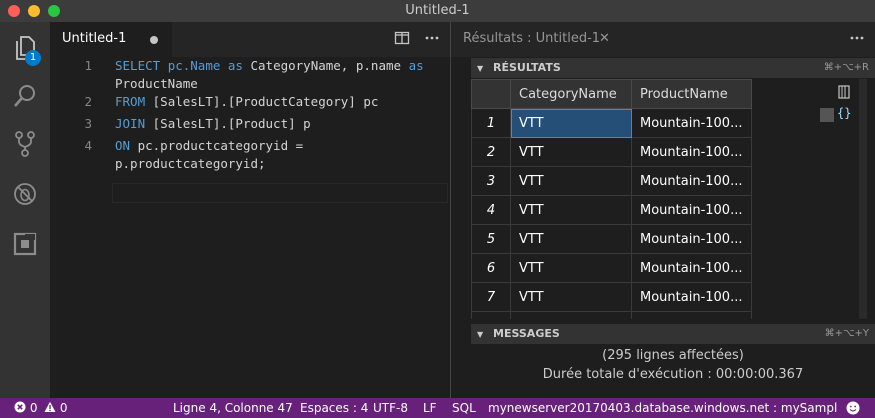 The image size is (875, 418). I want to click on warning-icon, so click(50, 406).